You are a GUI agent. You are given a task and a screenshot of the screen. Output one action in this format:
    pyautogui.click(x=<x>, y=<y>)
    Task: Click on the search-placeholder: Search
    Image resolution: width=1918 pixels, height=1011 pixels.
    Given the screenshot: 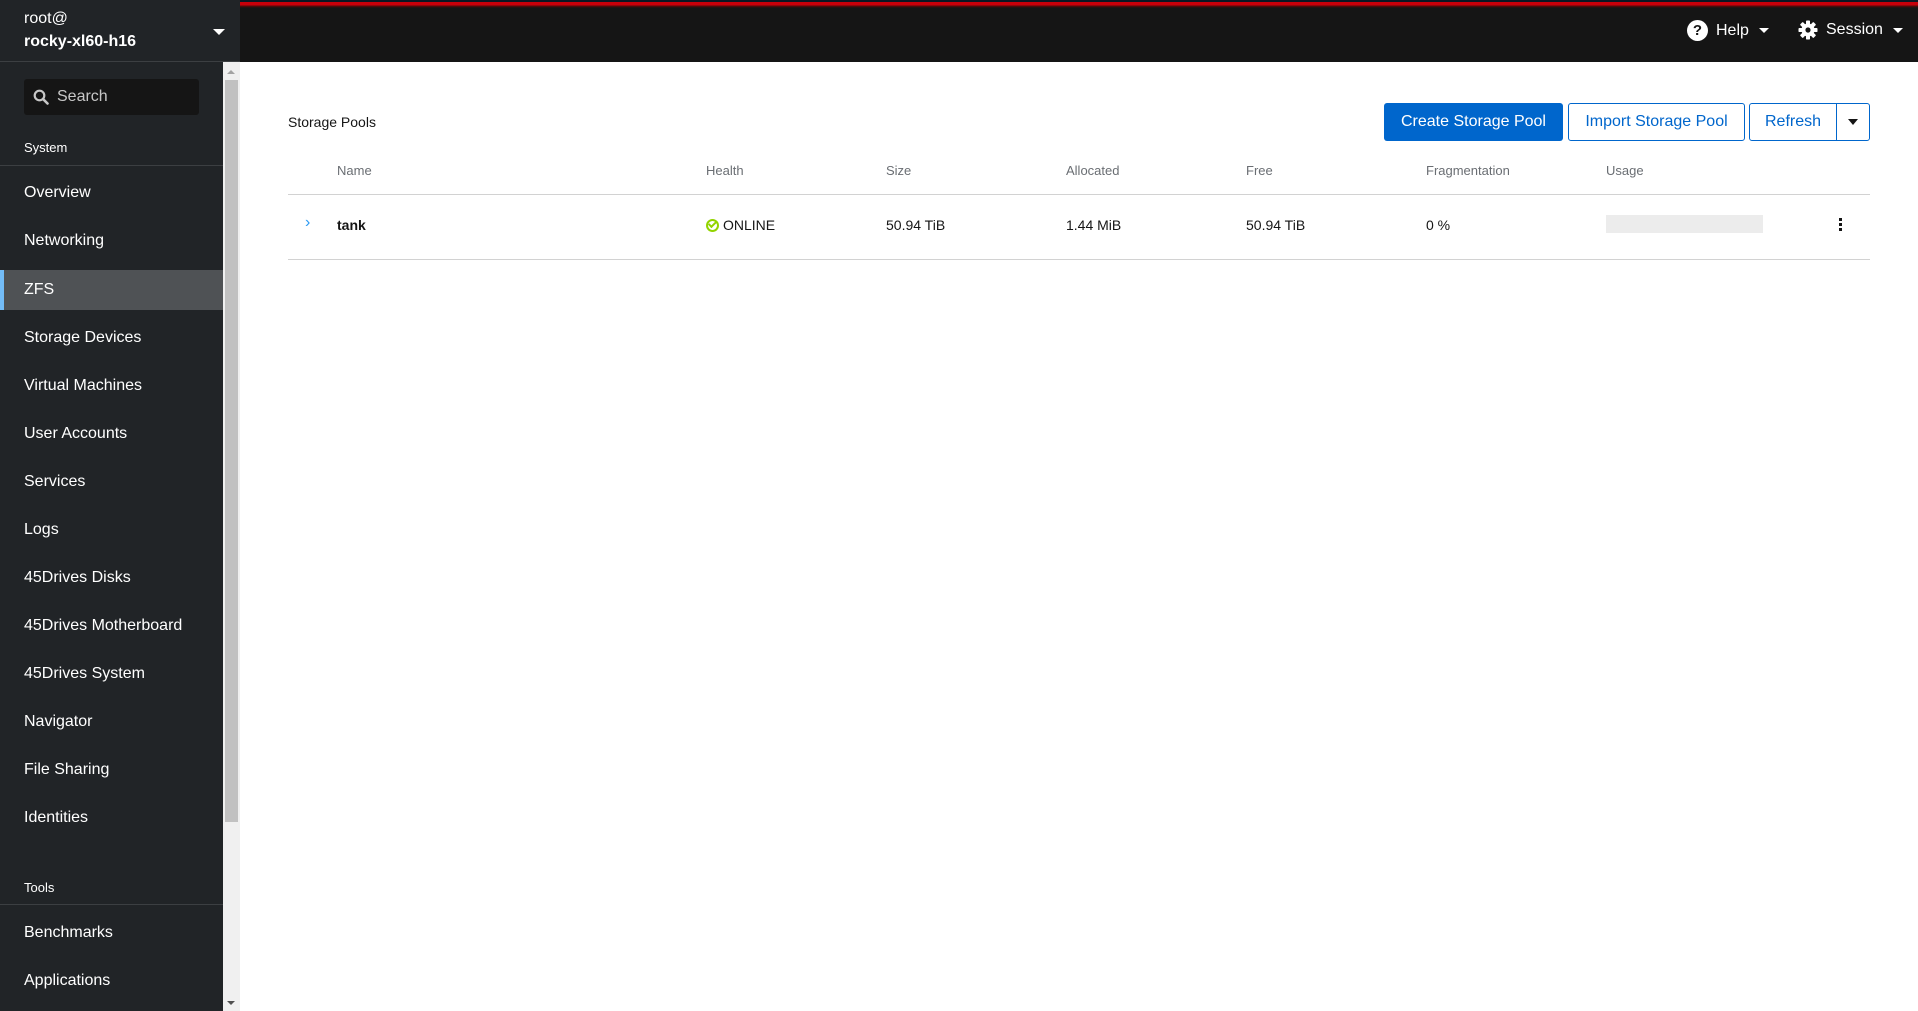 What is the action you would take?
    pyautogui.click(x=82, y=96)
    